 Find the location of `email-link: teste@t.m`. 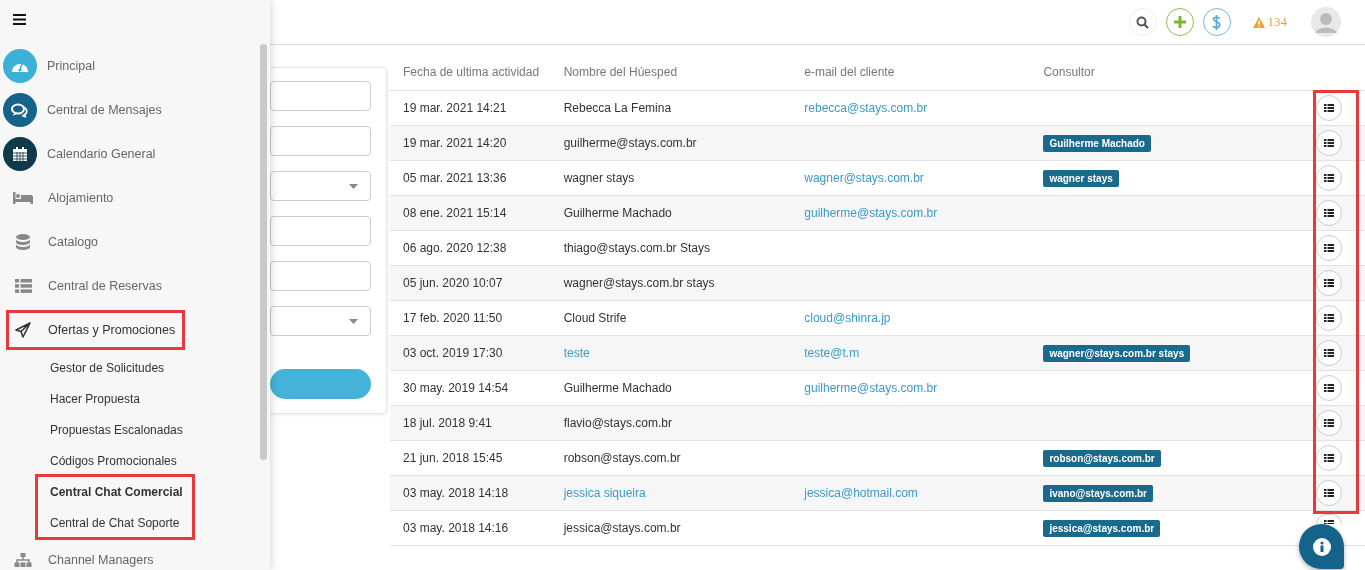

email-link: teste@t.m is located at coordinates (832, 353).